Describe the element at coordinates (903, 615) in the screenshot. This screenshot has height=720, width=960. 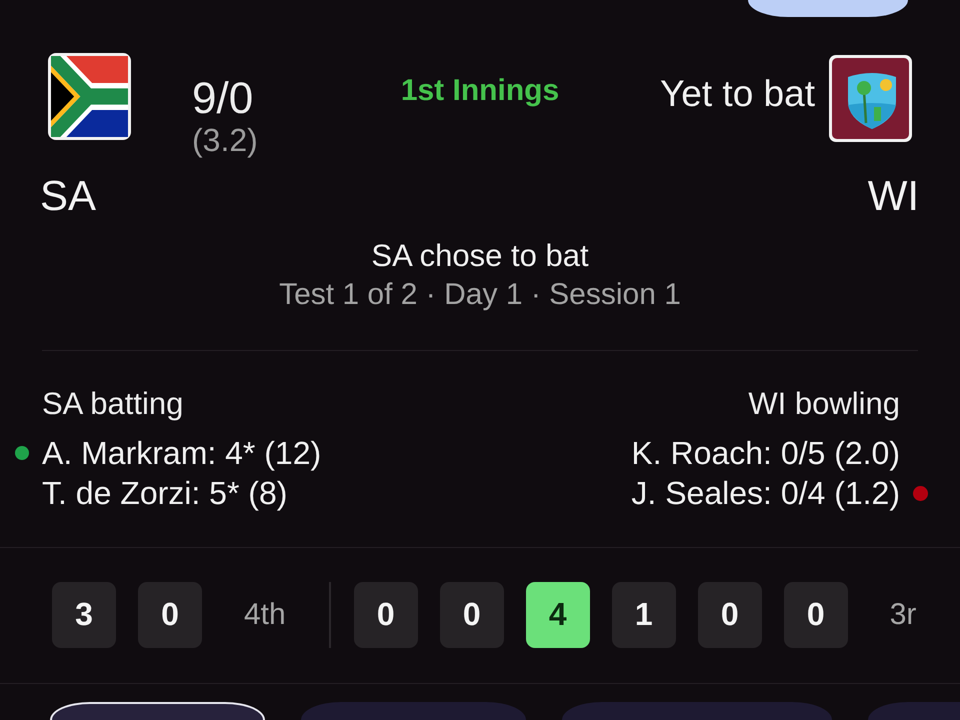
I see `over-label: 3r` at that location.